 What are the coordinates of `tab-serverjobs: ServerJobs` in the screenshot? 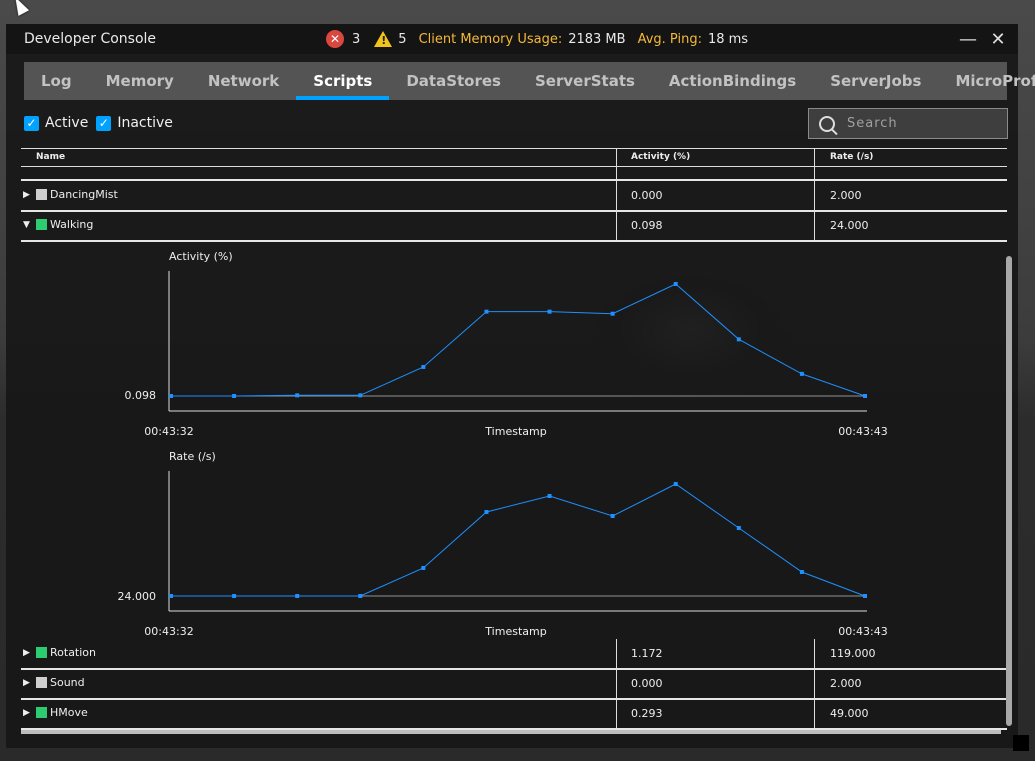 It's located at (875, 81).